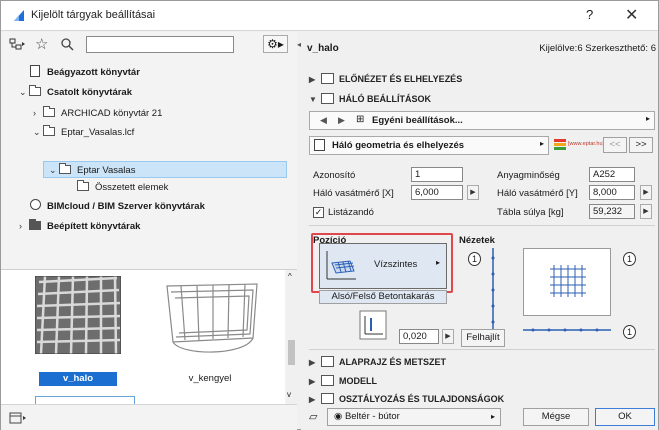 This screenshot has width=659, height=430. What do you see at coordinates (313, 99) in the screenshot?
I see `chevron-down-icon: ▼` at bounding box center [313, 99].